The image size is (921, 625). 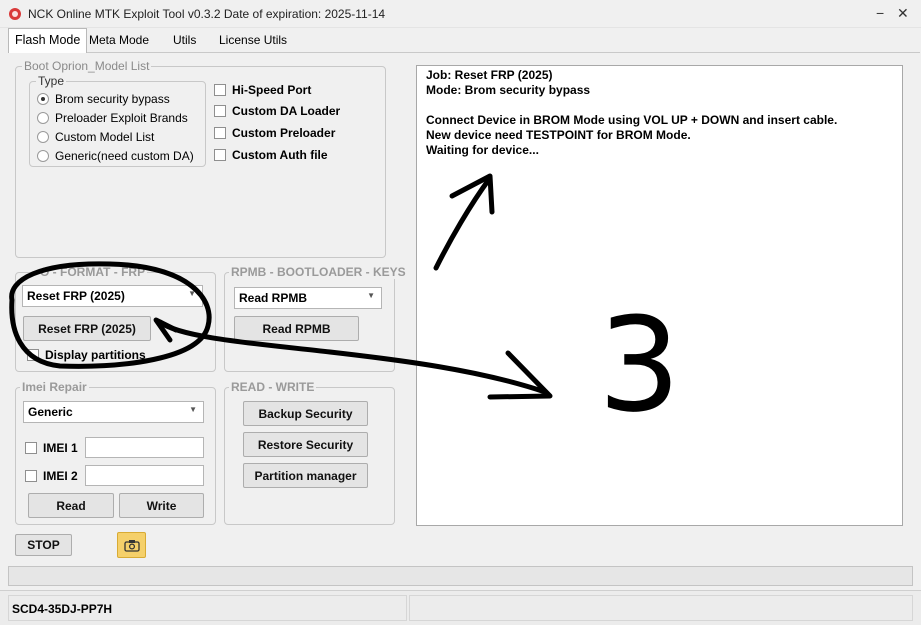 I want to click on partition-manager-button: Partition manager, so click(x=305, y=475).